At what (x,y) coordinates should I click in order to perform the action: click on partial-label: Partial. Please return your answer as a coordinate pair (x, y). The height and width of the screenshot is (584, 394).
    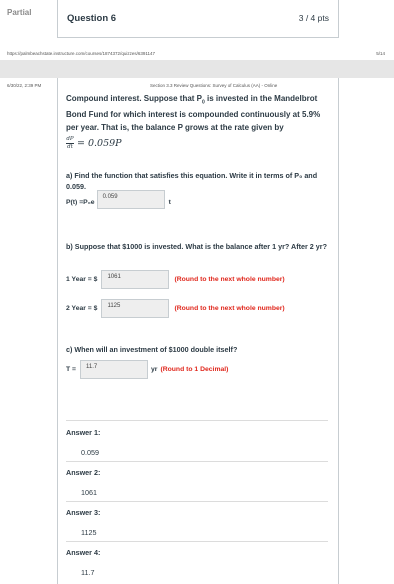
    Looking at the image, I should click on (19, 12).